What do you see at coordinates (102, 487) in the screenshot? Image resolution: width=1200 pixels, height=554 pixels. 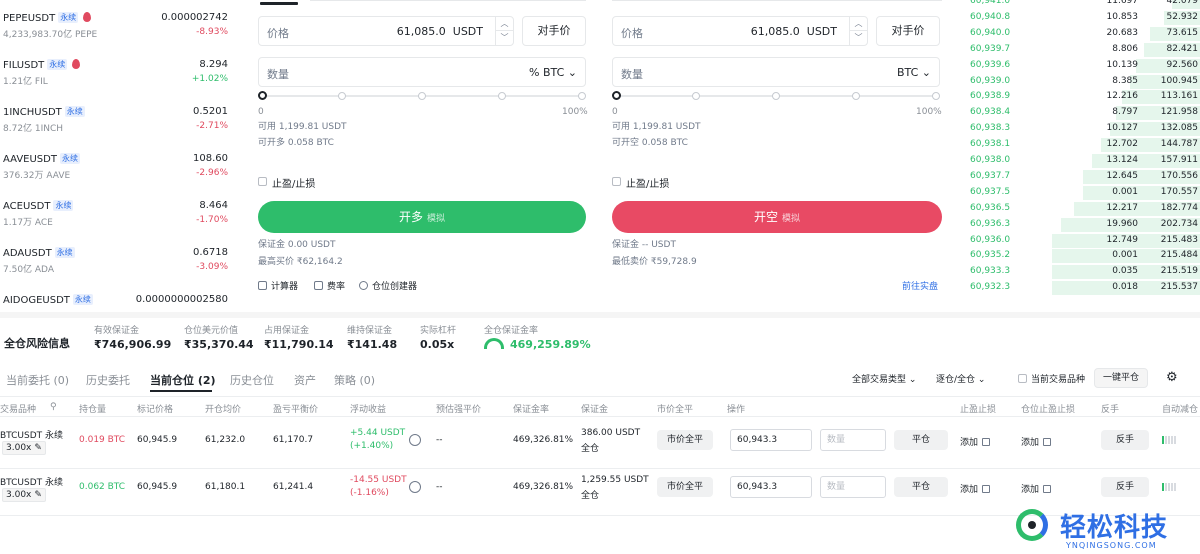 I see `position-size: 0.062 BTC` at bounding box center [102, 487].